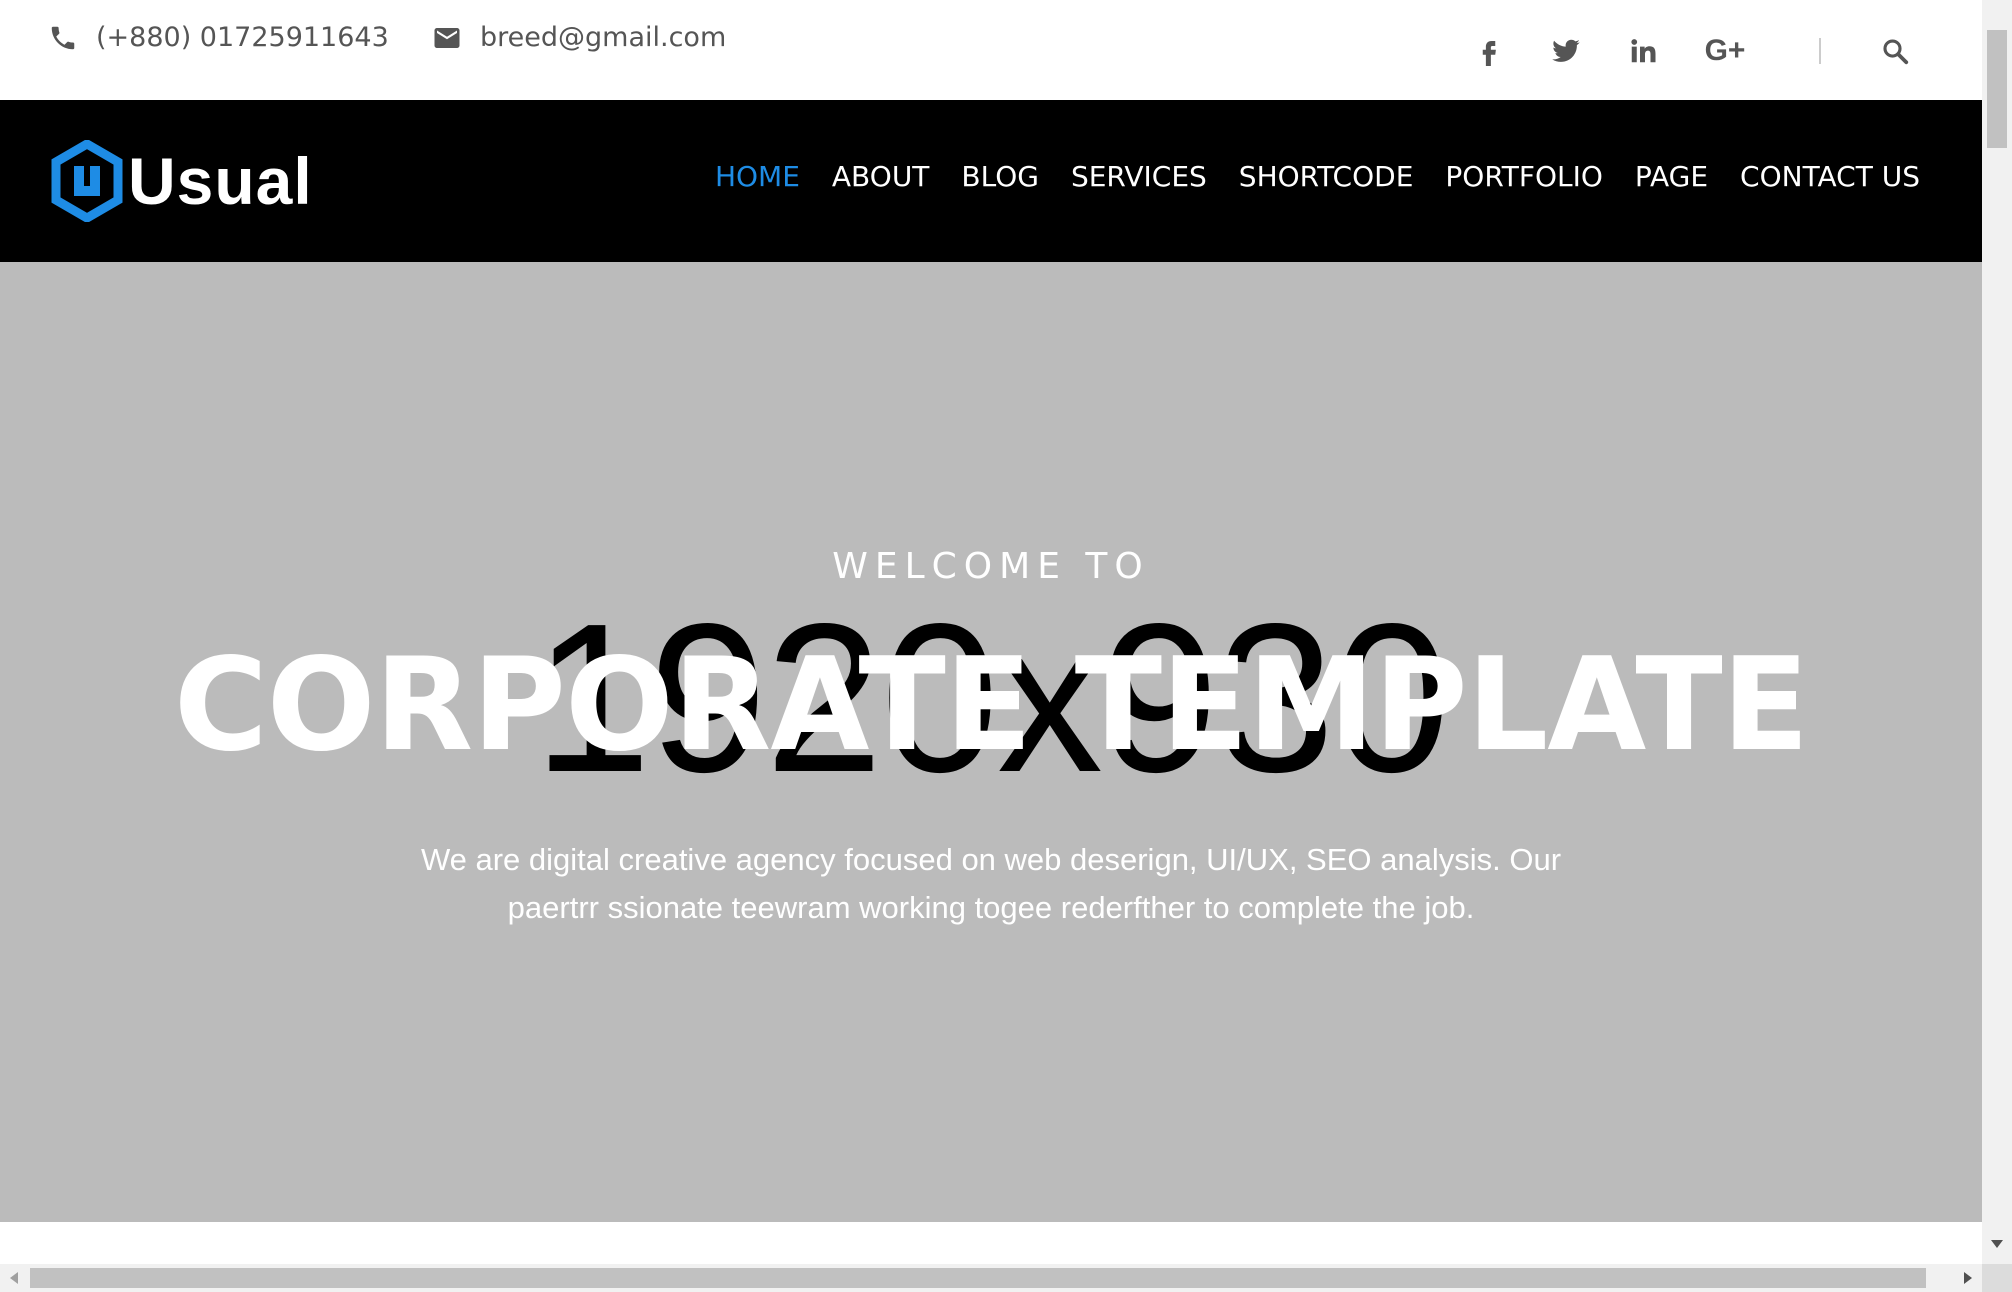  What do you see at coordinates (1997, 89) in the screenshot?
I see `vertical-scroll-thumb` at bounding box center [1997, 89].